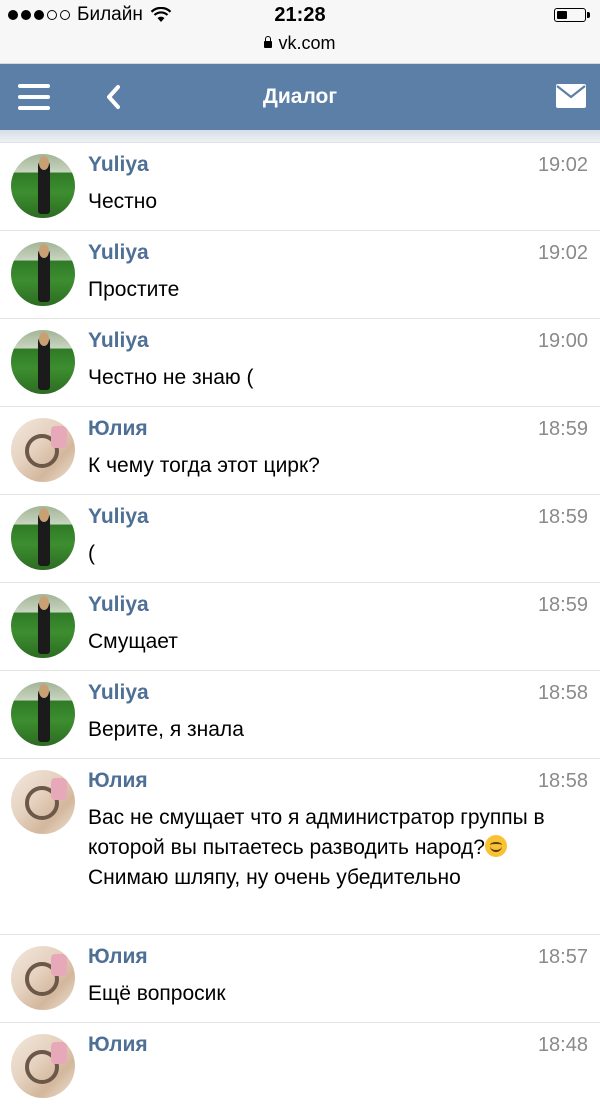 Image resolution: width=600 pixels, height=1111 pixels. I want to click on url-text: vk.com, so click(307, 43).